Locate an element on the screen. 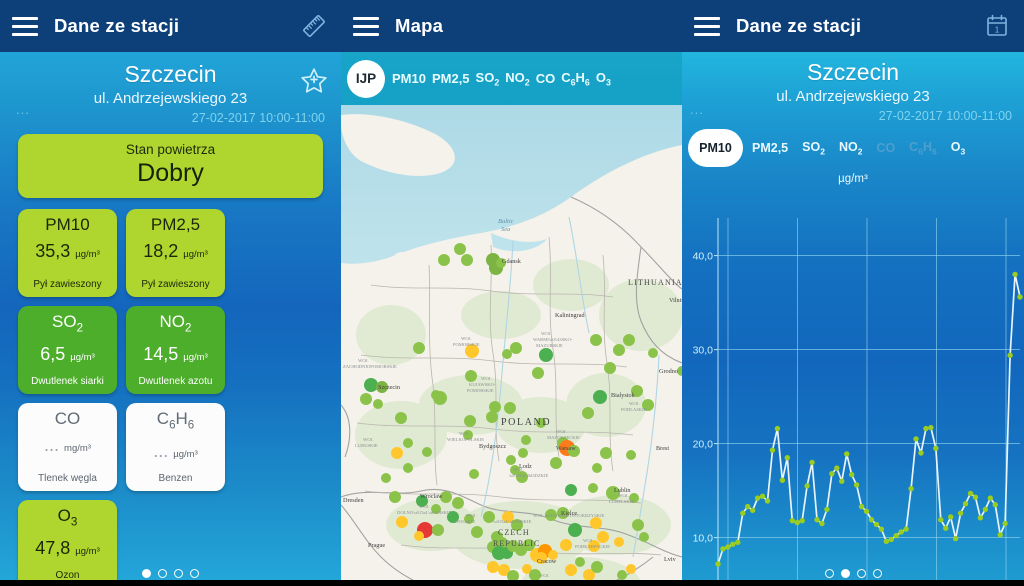 The image size is (1024, 586). measurement-card-no: NO2 14,5 µg/m³ Dwutlenek azotu is located at coordinates (175, 350).